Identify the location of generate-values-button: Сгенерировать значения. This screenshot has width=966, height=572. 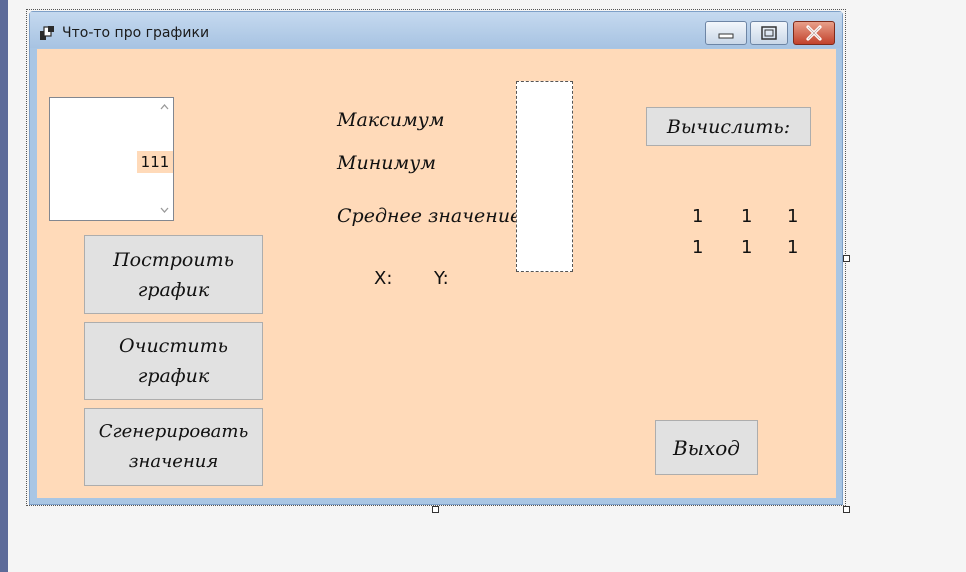
(173, 447).